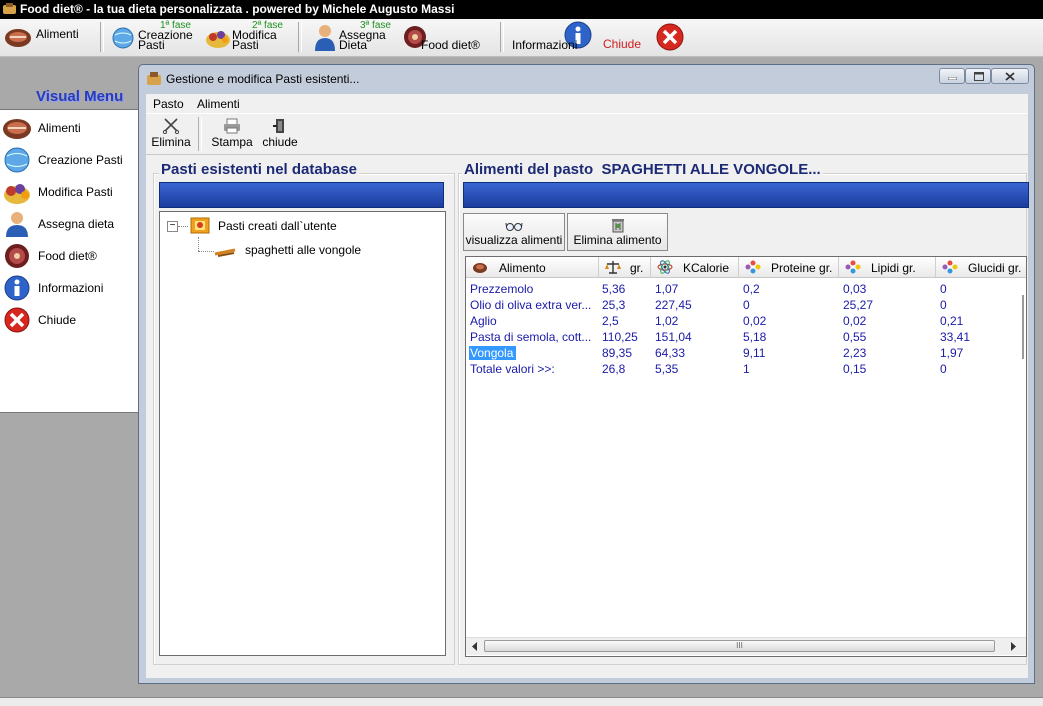 This screenshot has height=706, width=1043. I want to click on info-icon, so click(17, 288).